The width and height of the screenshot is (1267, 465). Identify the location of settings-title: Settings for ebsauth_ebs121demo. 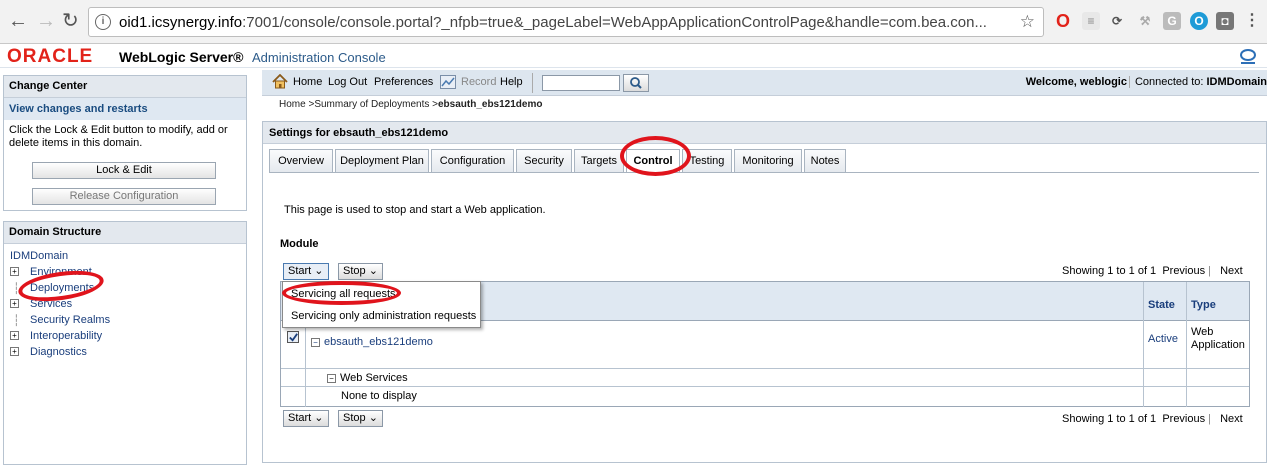
(764, 133).